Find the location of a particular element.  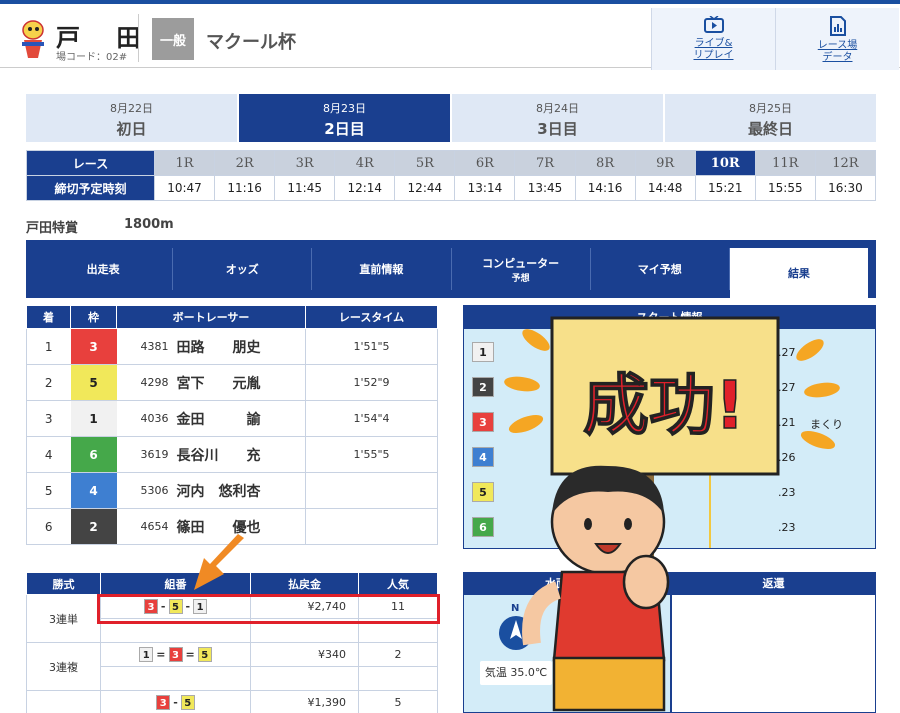

start-info-title: スタート情報 is located at coordinates (669, 317).